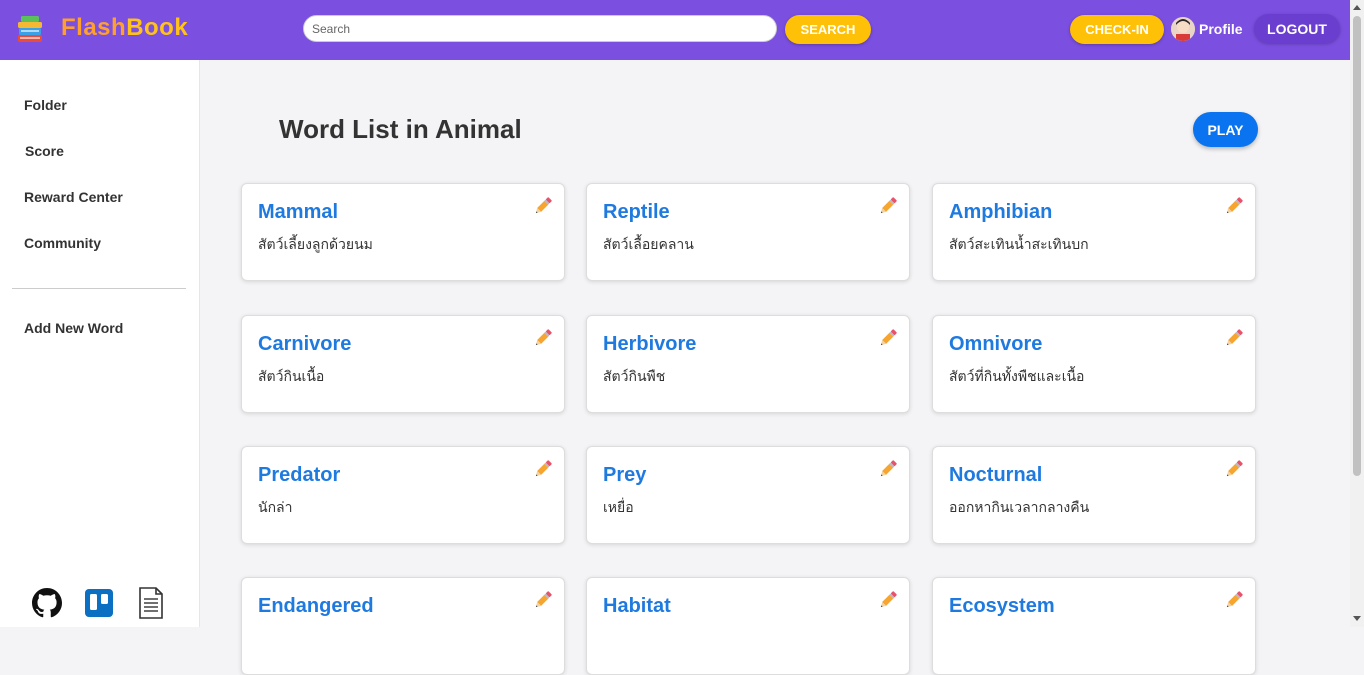  Describe the element at coordinates (1094, 495) in the screenshot. I see `word-card: Nocturnal ออกหากินเวลากลางคืน` at that location.